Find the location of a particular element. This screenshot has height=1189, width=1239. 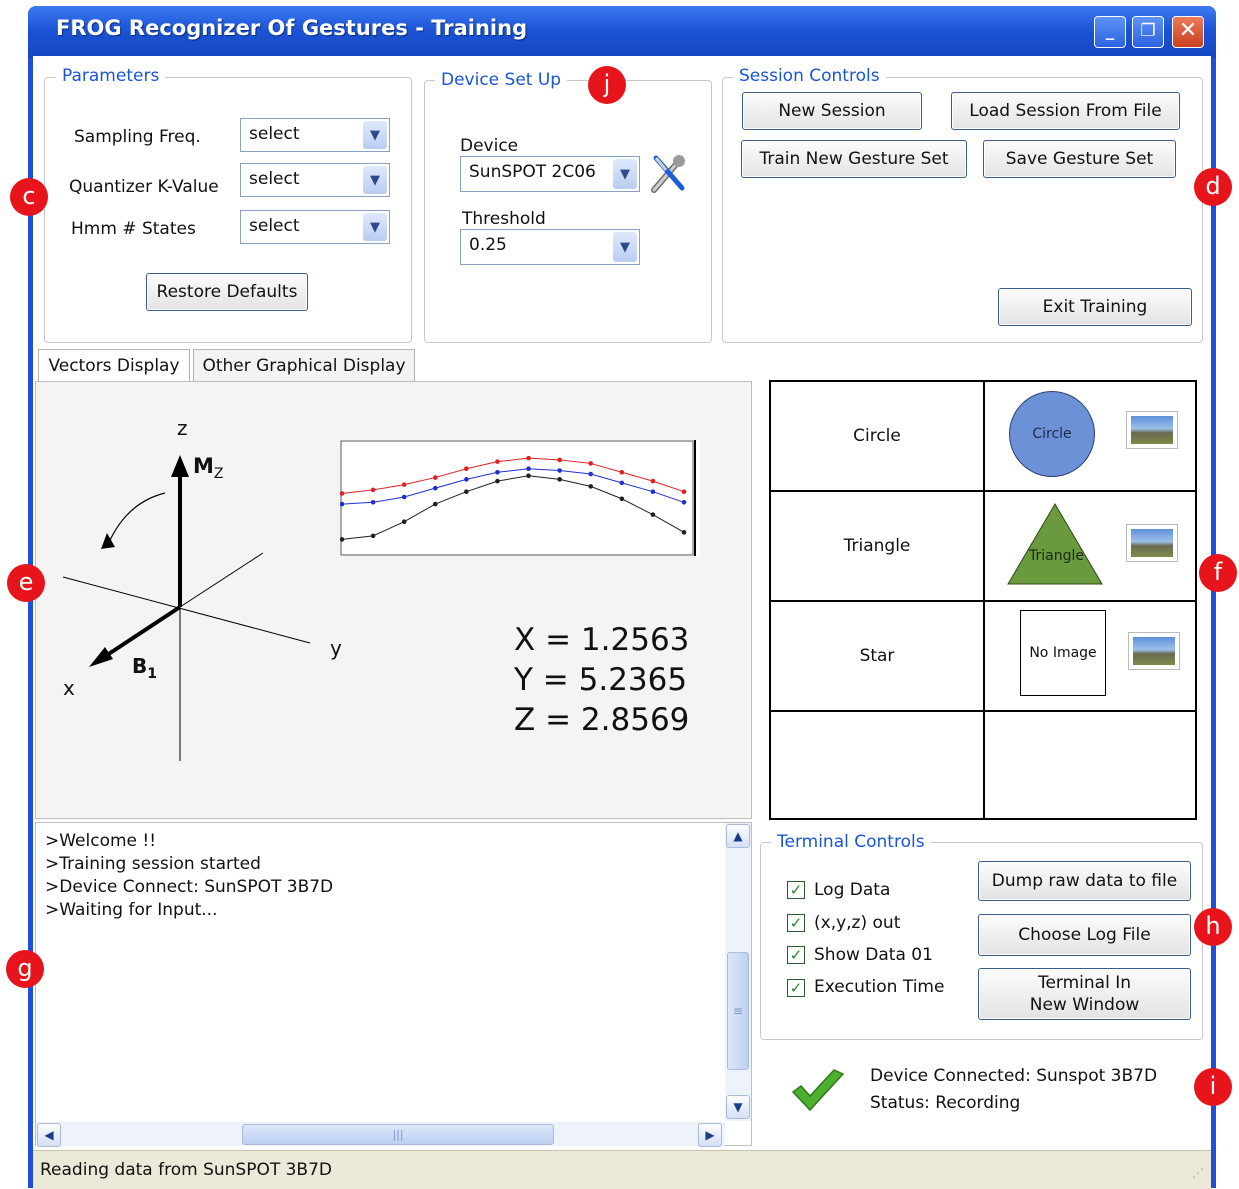

annotation-marker-d: d is located at coordinates (1213, 187).